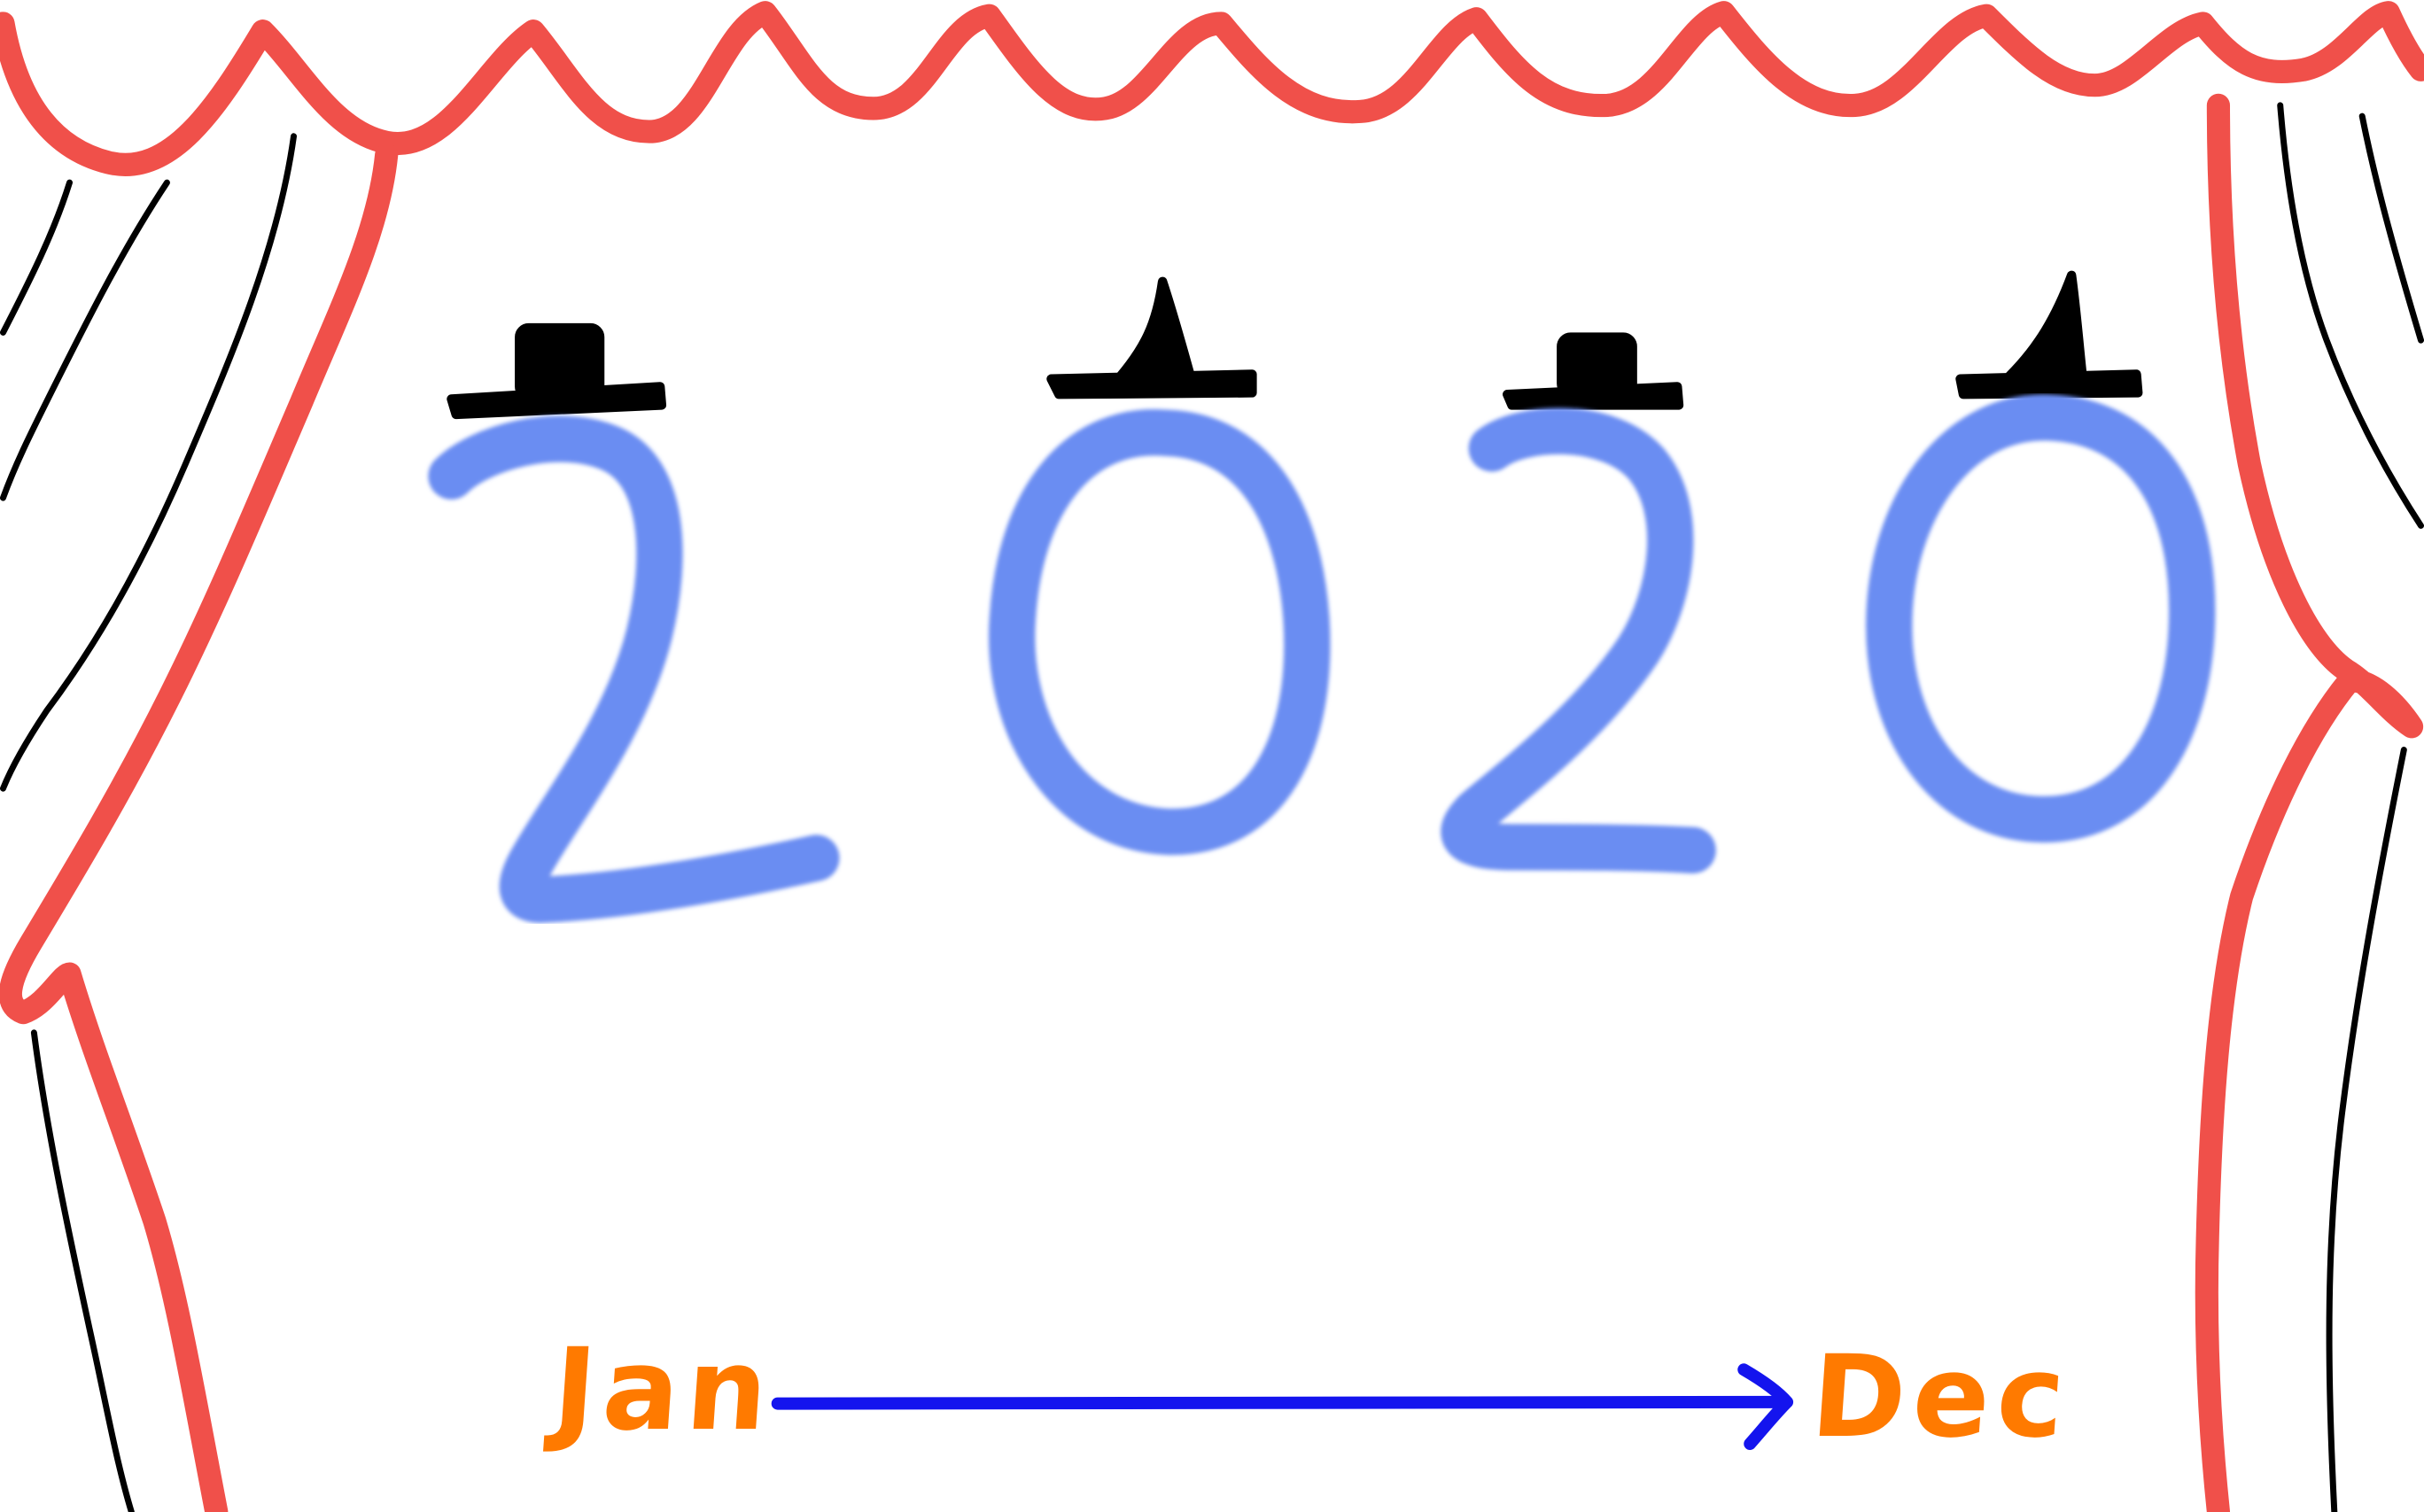  Describe the element at coordinates (664, 1390) in the screenshot. I see `timeline-start-label: Jan` at that location.